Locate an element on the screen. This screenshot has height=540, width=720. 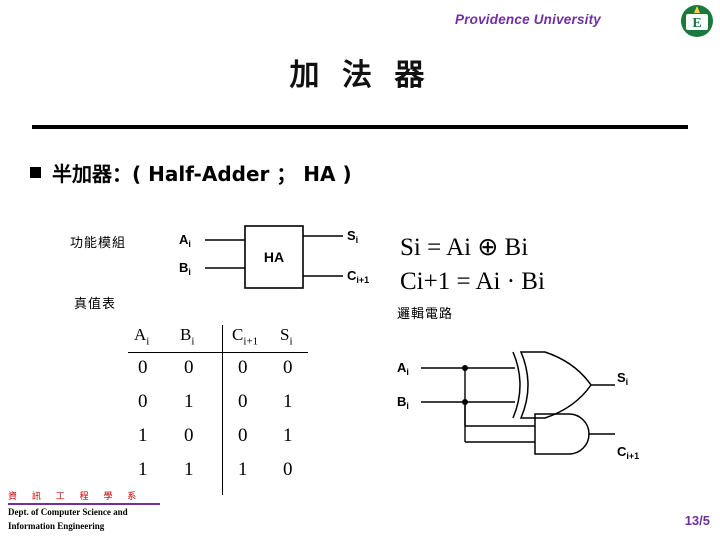
table-row: 0 1 0 1 is located at coordinates (218, 402).